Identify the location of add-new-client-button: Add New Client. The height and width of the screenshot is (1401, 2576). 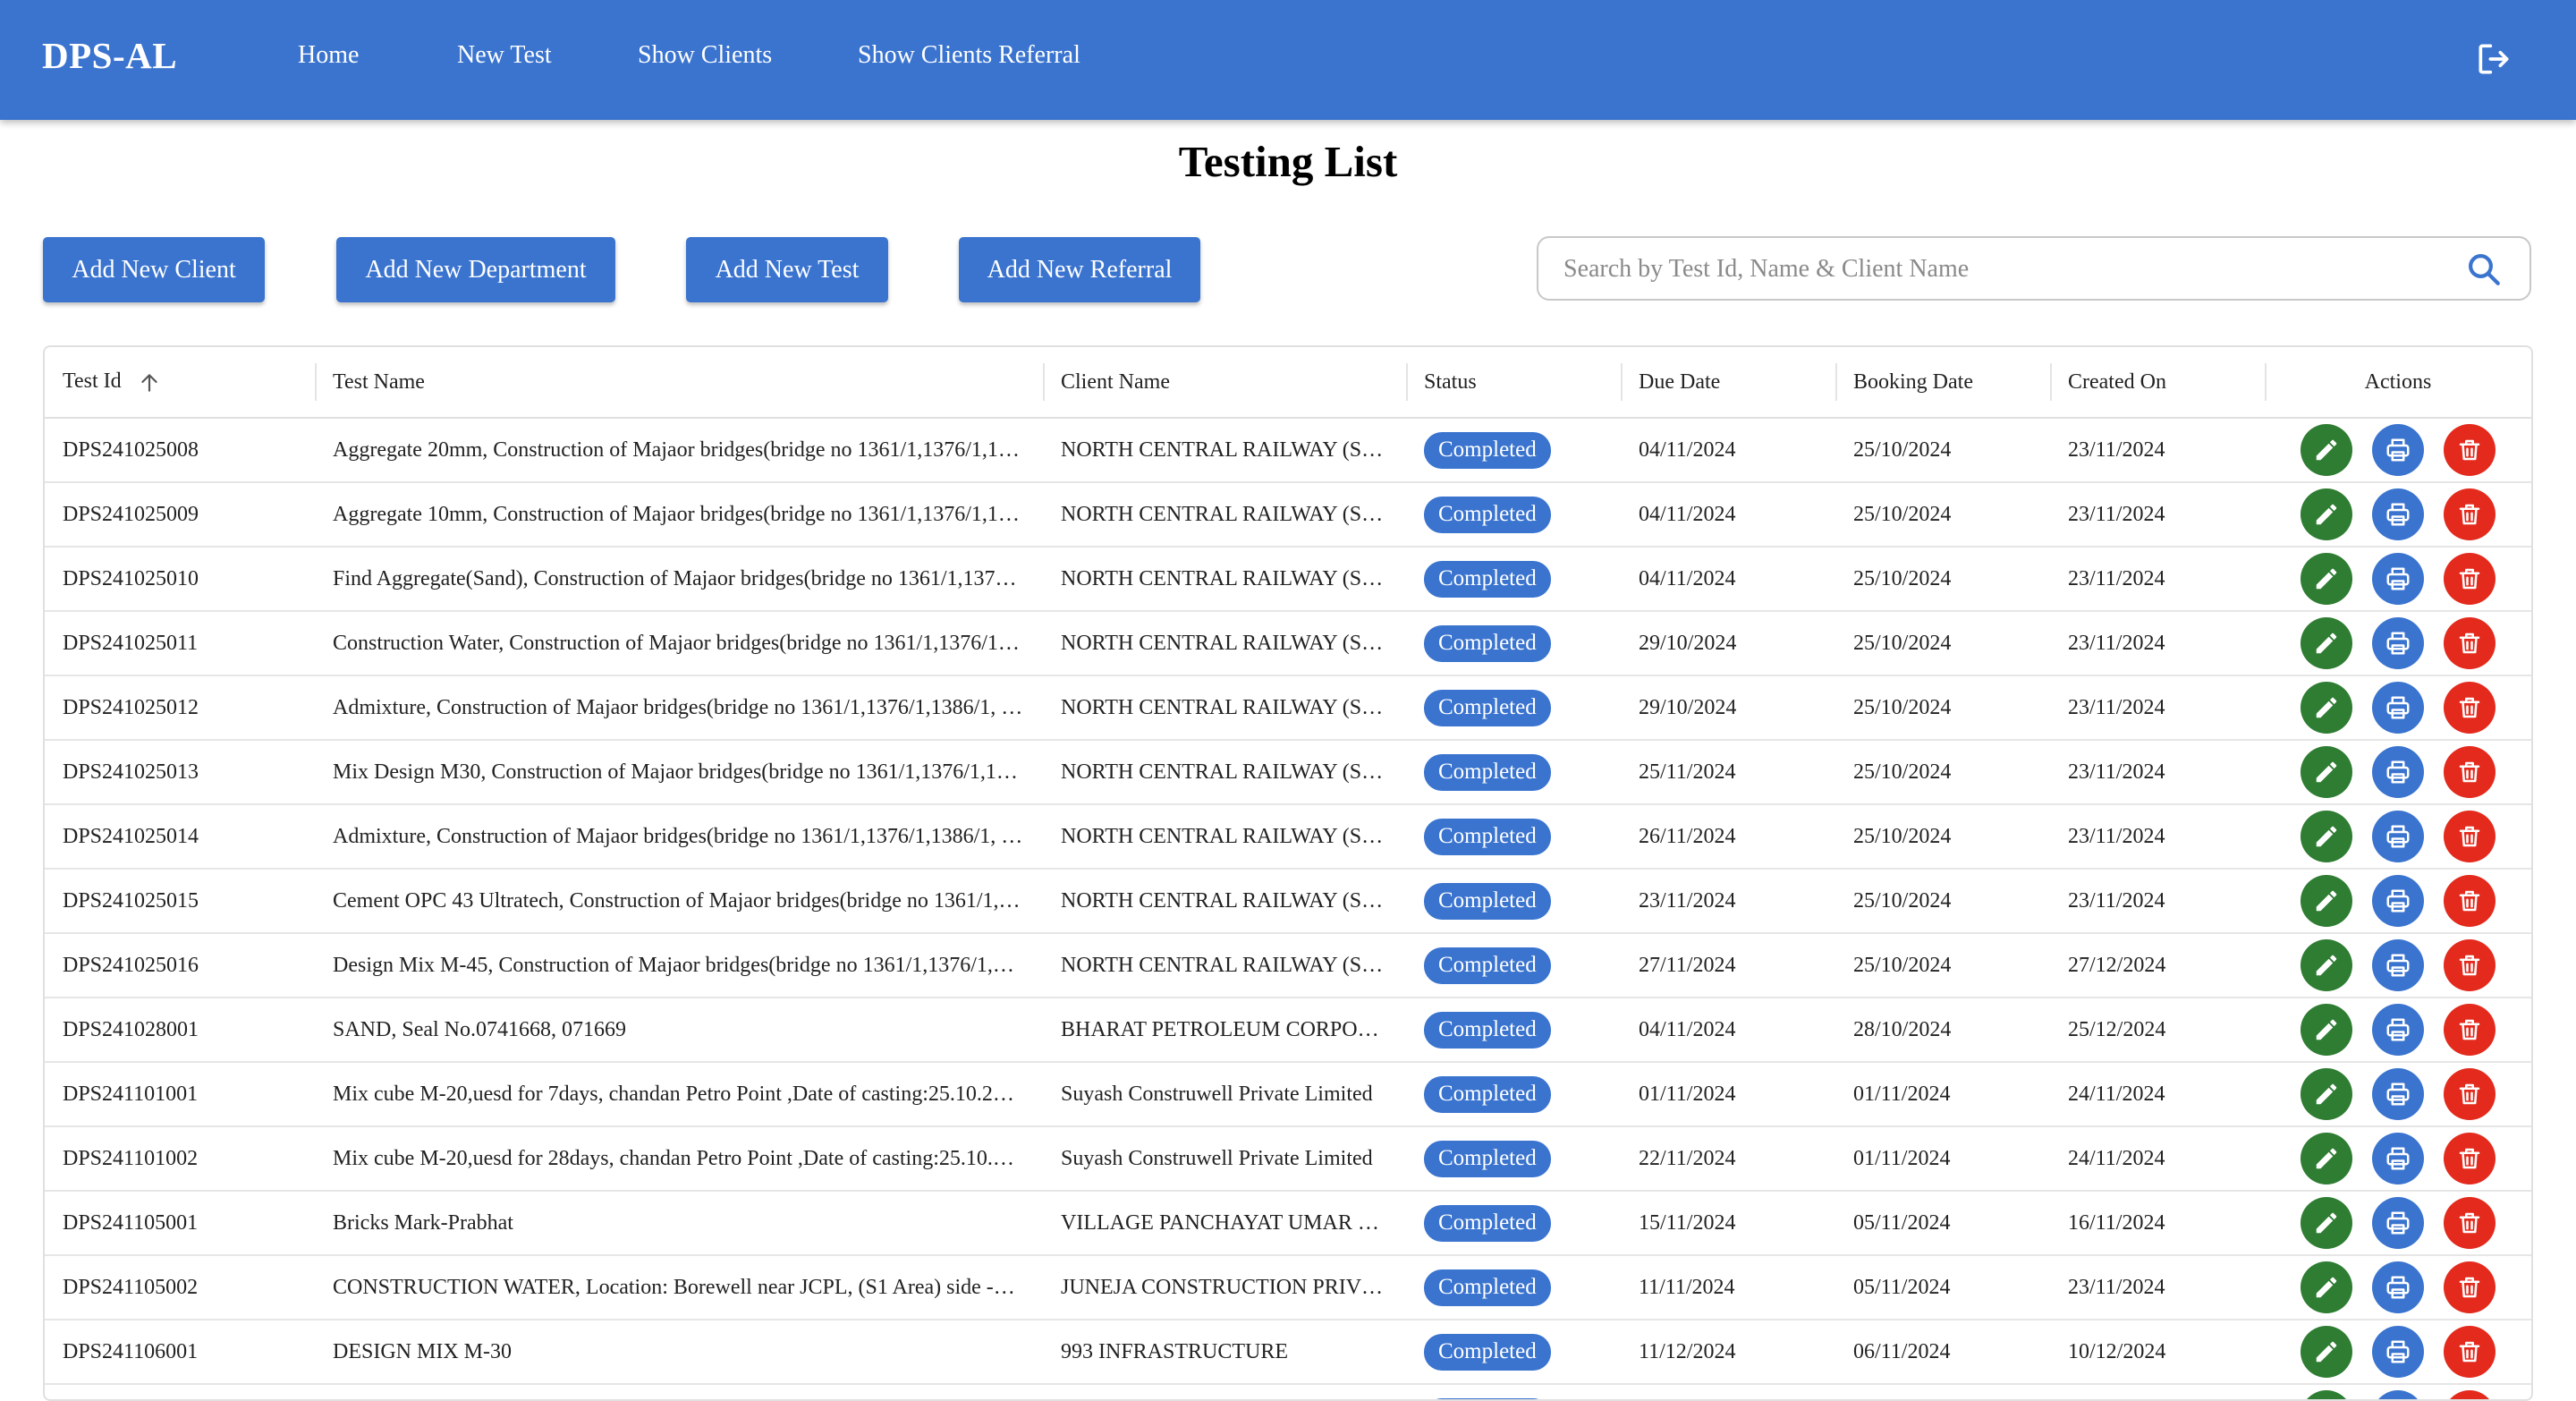
(154, 269).